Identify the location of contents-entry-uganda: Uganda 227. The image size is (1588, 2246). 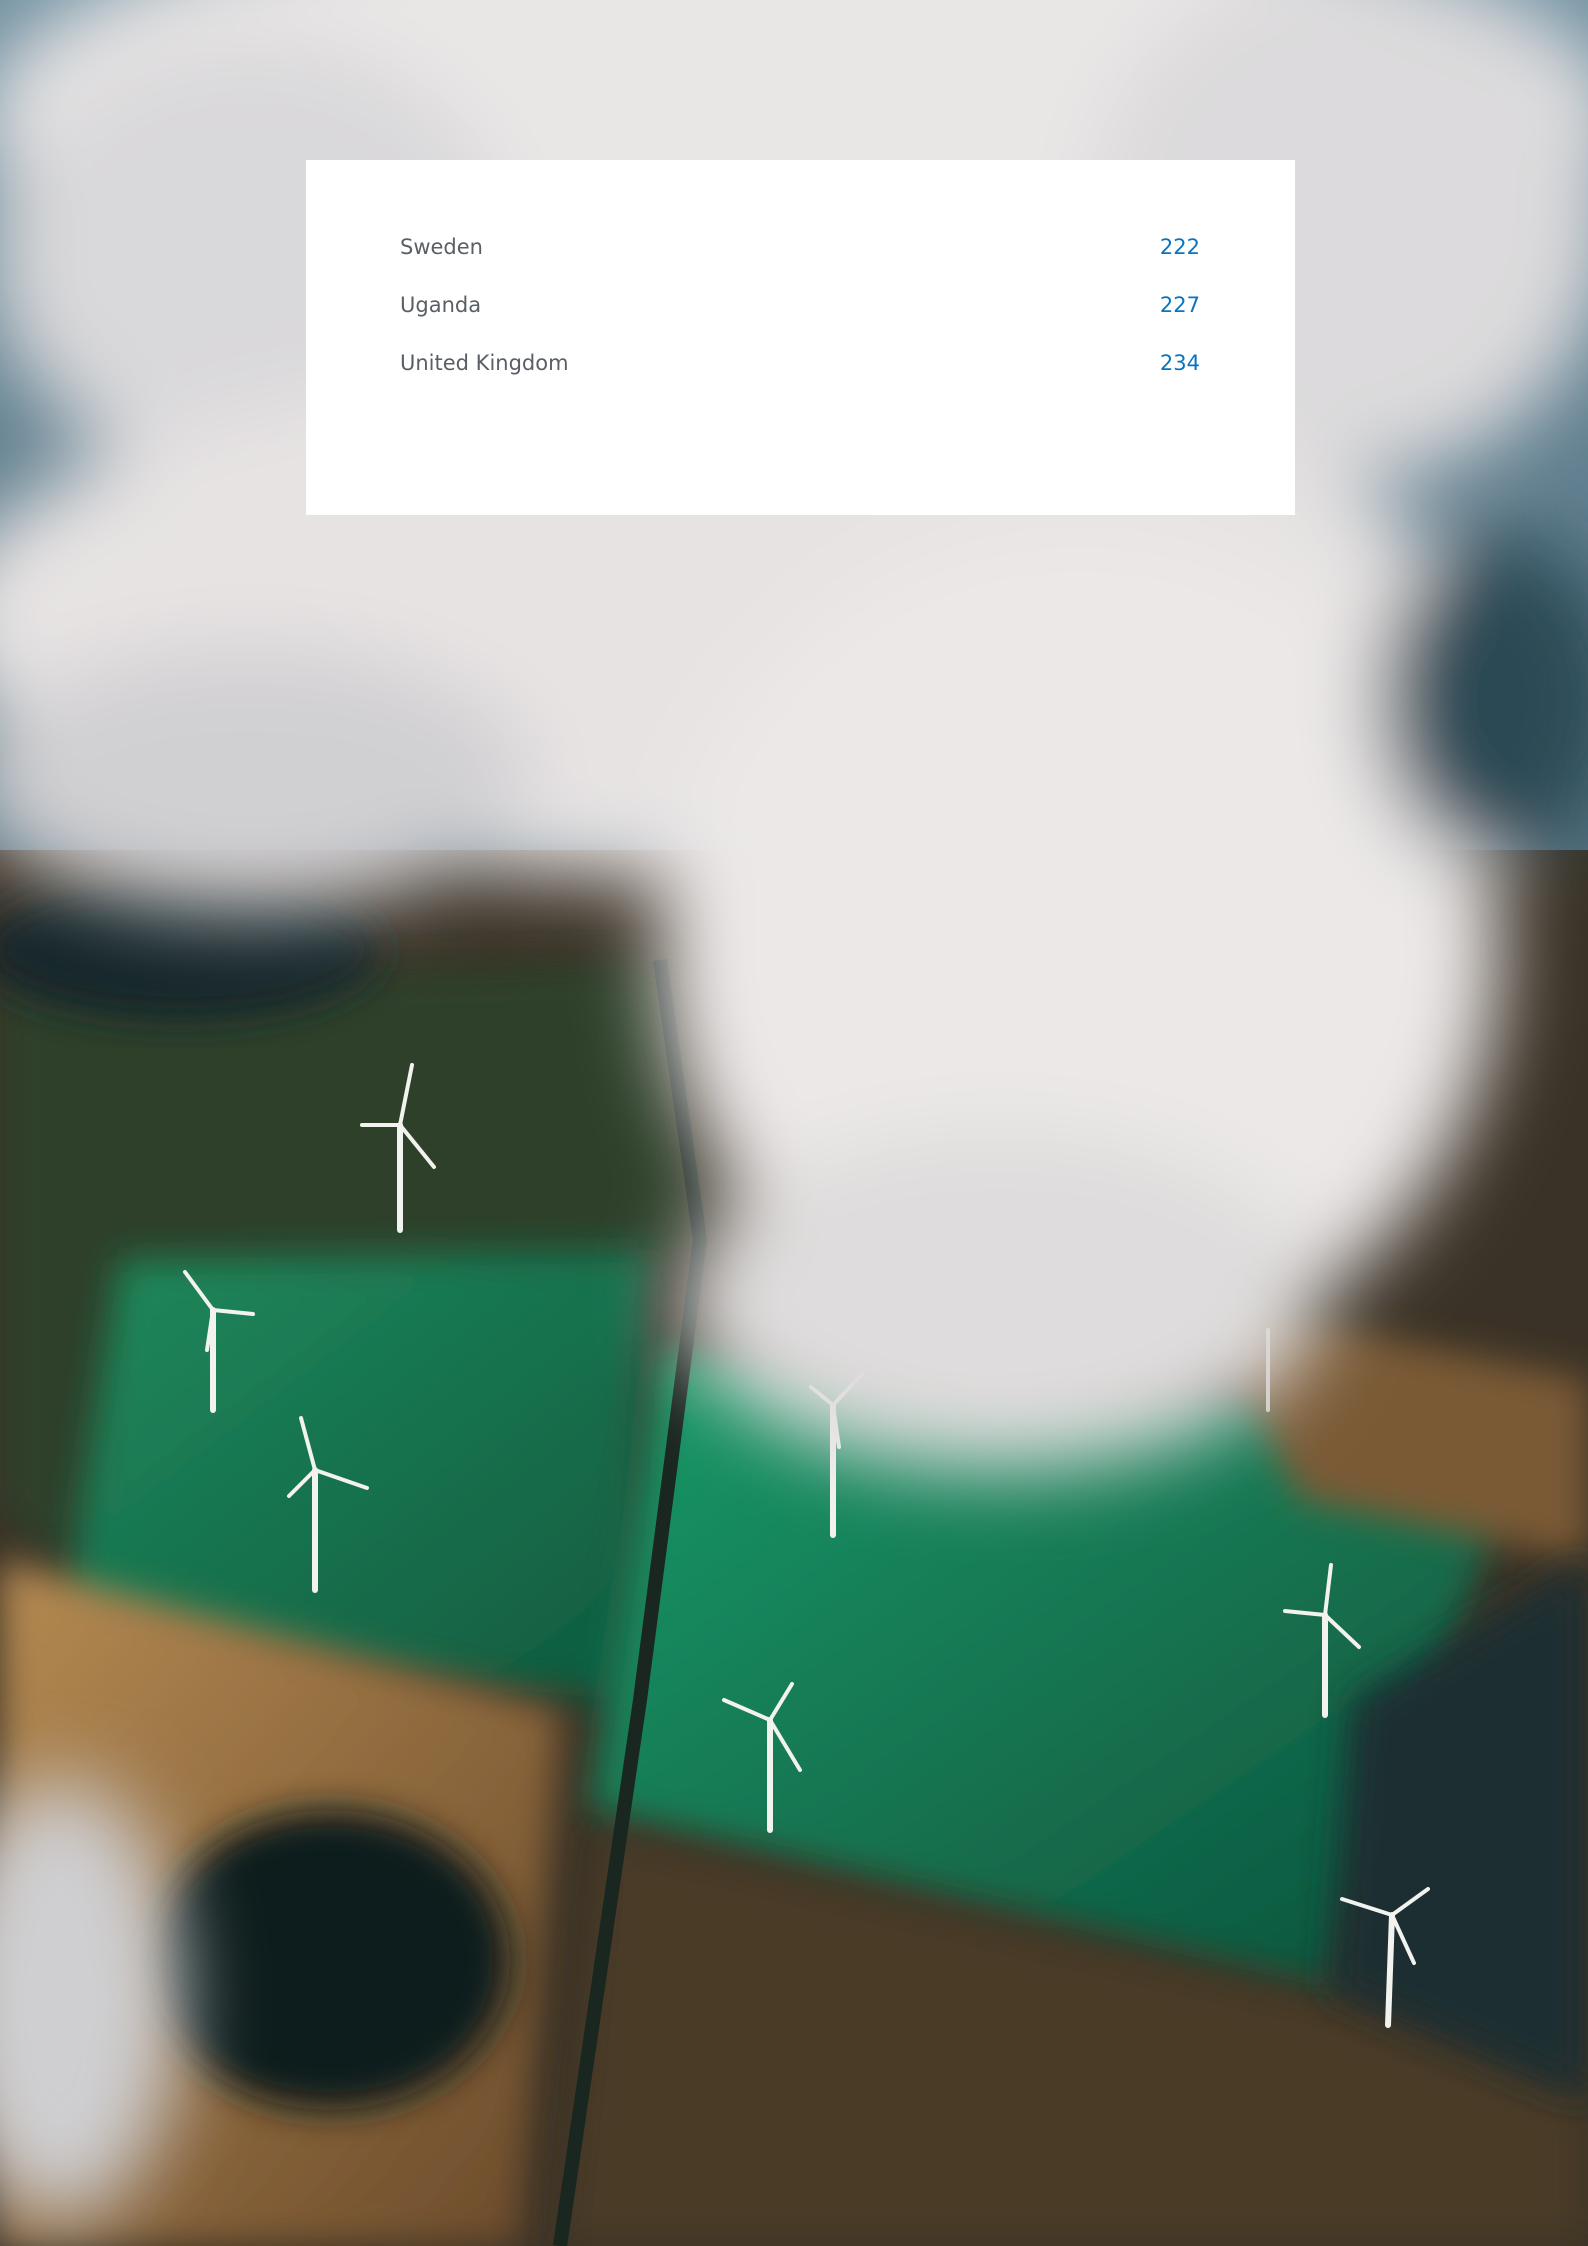
(800, 305).